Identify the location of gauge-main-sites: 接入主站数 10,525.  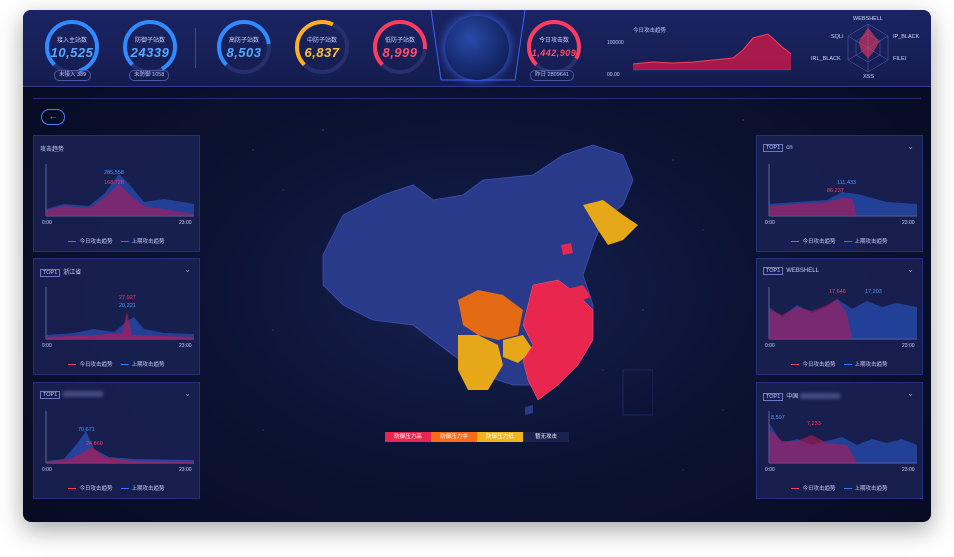
(72, 47).